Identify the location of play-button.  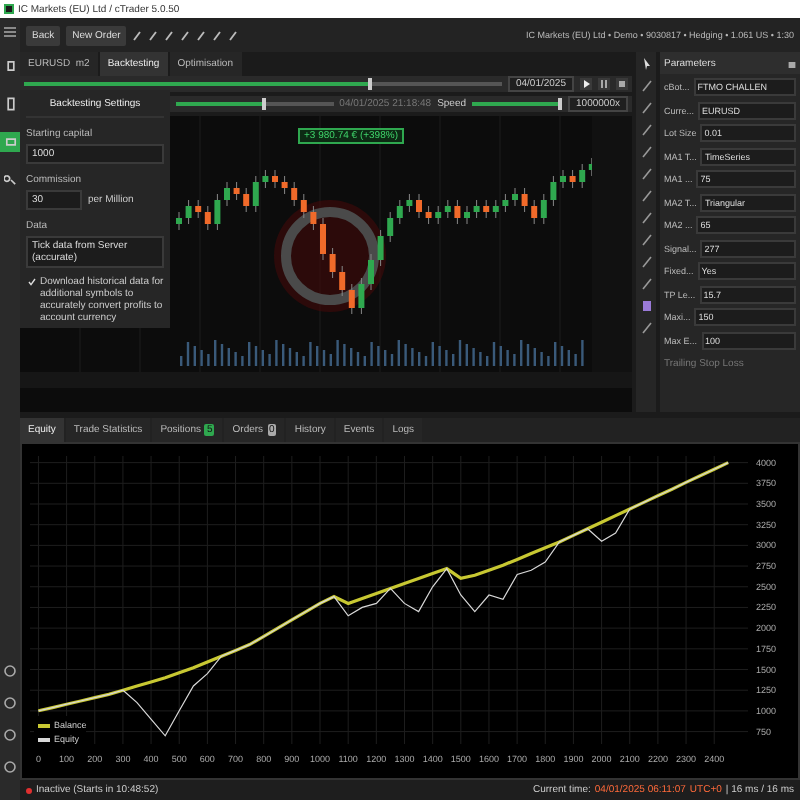
(586, 84).